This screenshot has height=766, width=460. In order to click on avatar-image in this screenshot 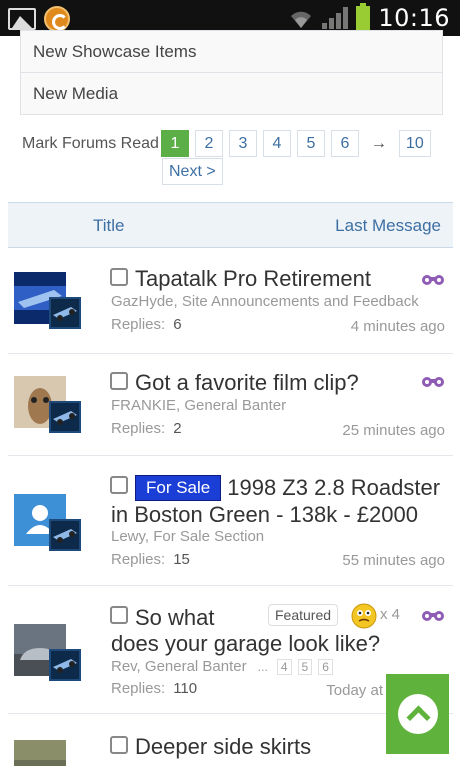, I will do `click(40, 753)`.